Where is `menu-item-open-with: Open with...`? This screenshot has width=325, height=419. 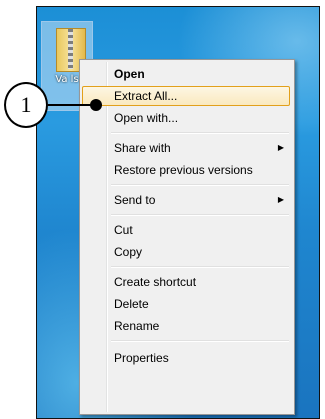
menu-item-open-with: Open with... is located at coordinates (186, 118).